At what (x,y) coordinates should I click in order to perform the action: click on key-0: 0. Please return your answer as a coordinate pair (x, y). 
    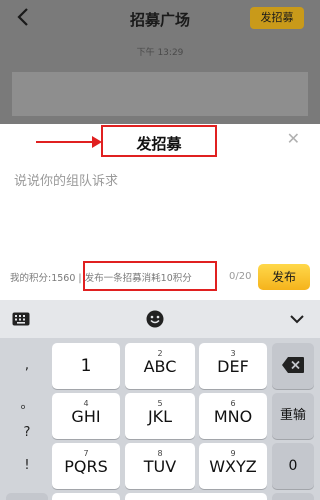
    Looking at the image, I should click on (293, 466).